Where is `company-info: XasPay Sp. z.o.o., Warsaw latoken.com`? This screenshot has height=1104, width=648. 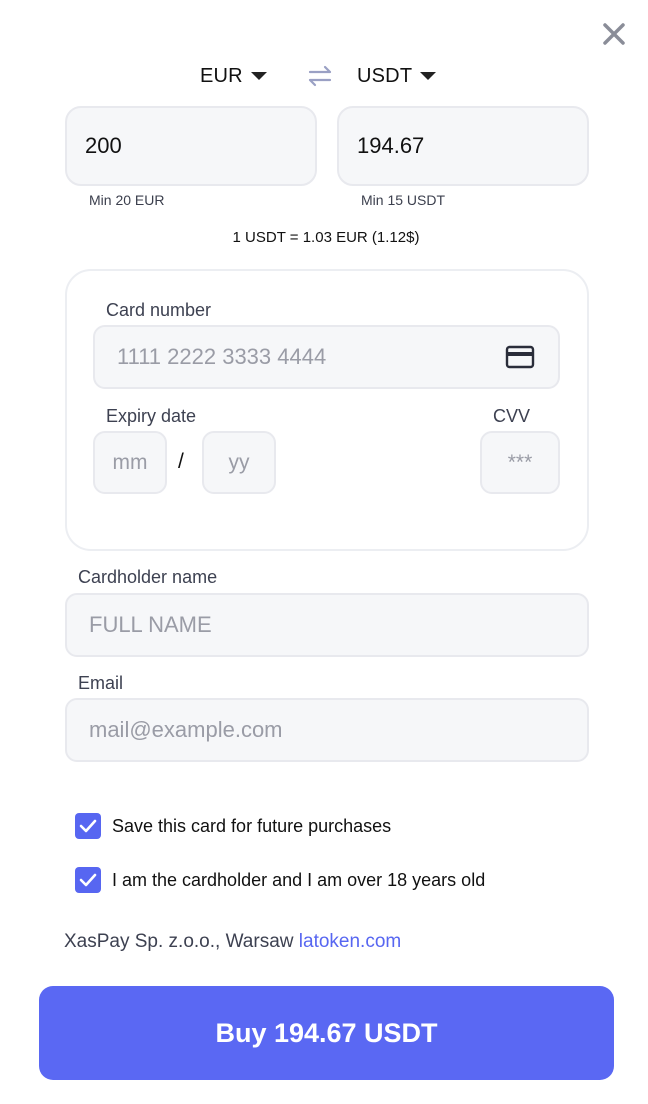 company-info: XasPay Sp. z.o.o., Warsaw latoken.com is located at coordinates (232, 942).